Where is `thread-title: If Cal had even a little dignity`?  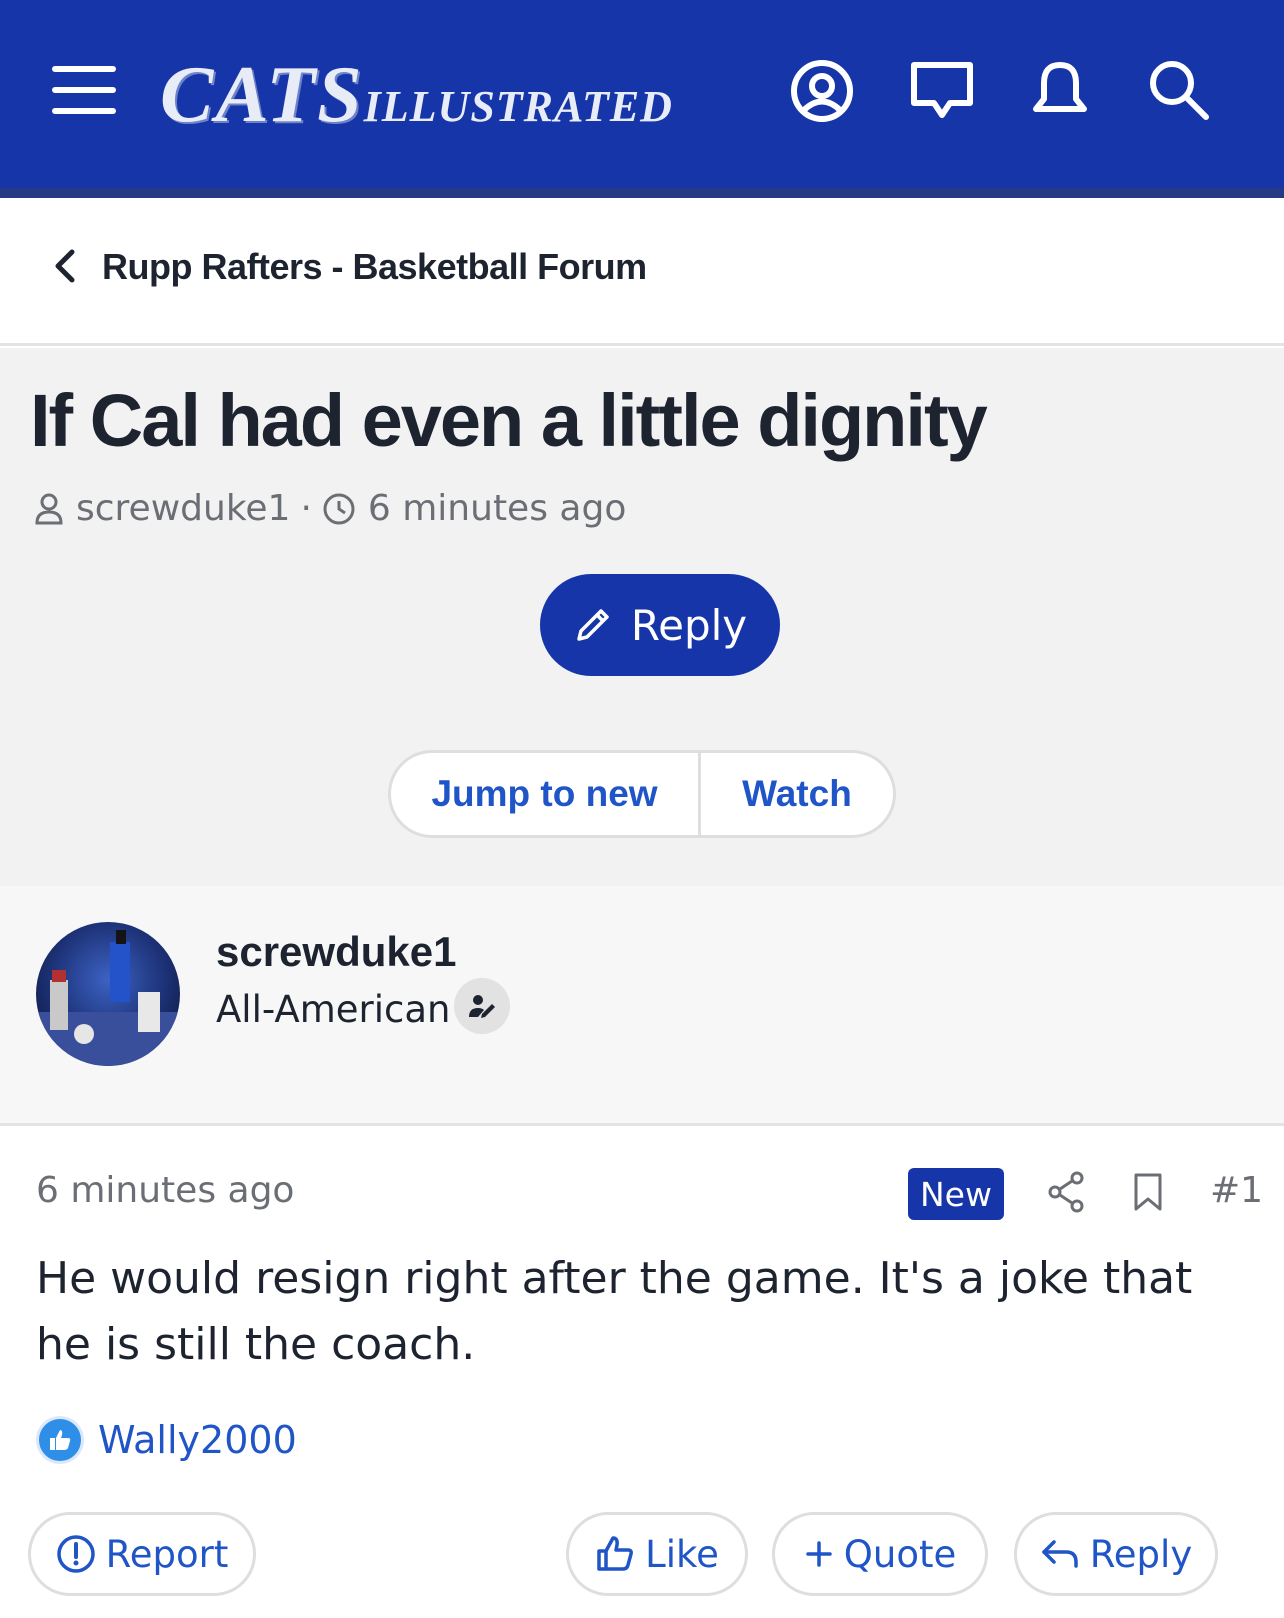 thread-title: If Cal had even a little dignity is located at coordinates (509, 420).